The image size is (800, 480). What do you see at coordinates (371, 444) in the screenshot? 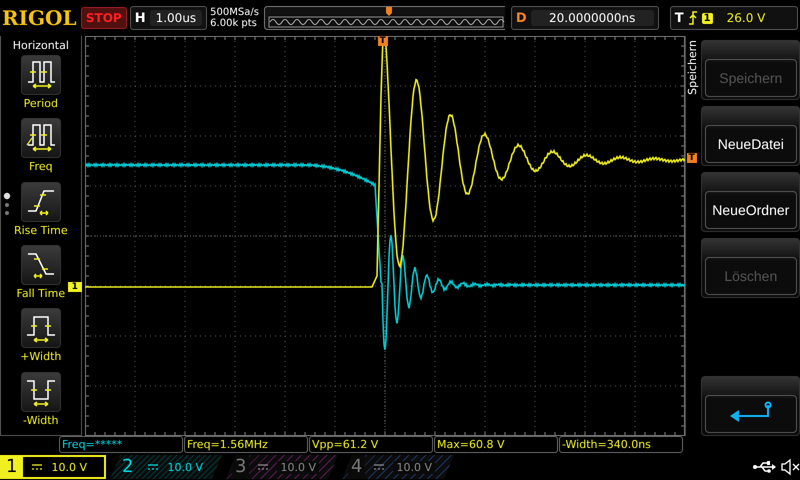
I see `measurement-readout: Vpp=61.2 V` at bounding box center [371, 444].